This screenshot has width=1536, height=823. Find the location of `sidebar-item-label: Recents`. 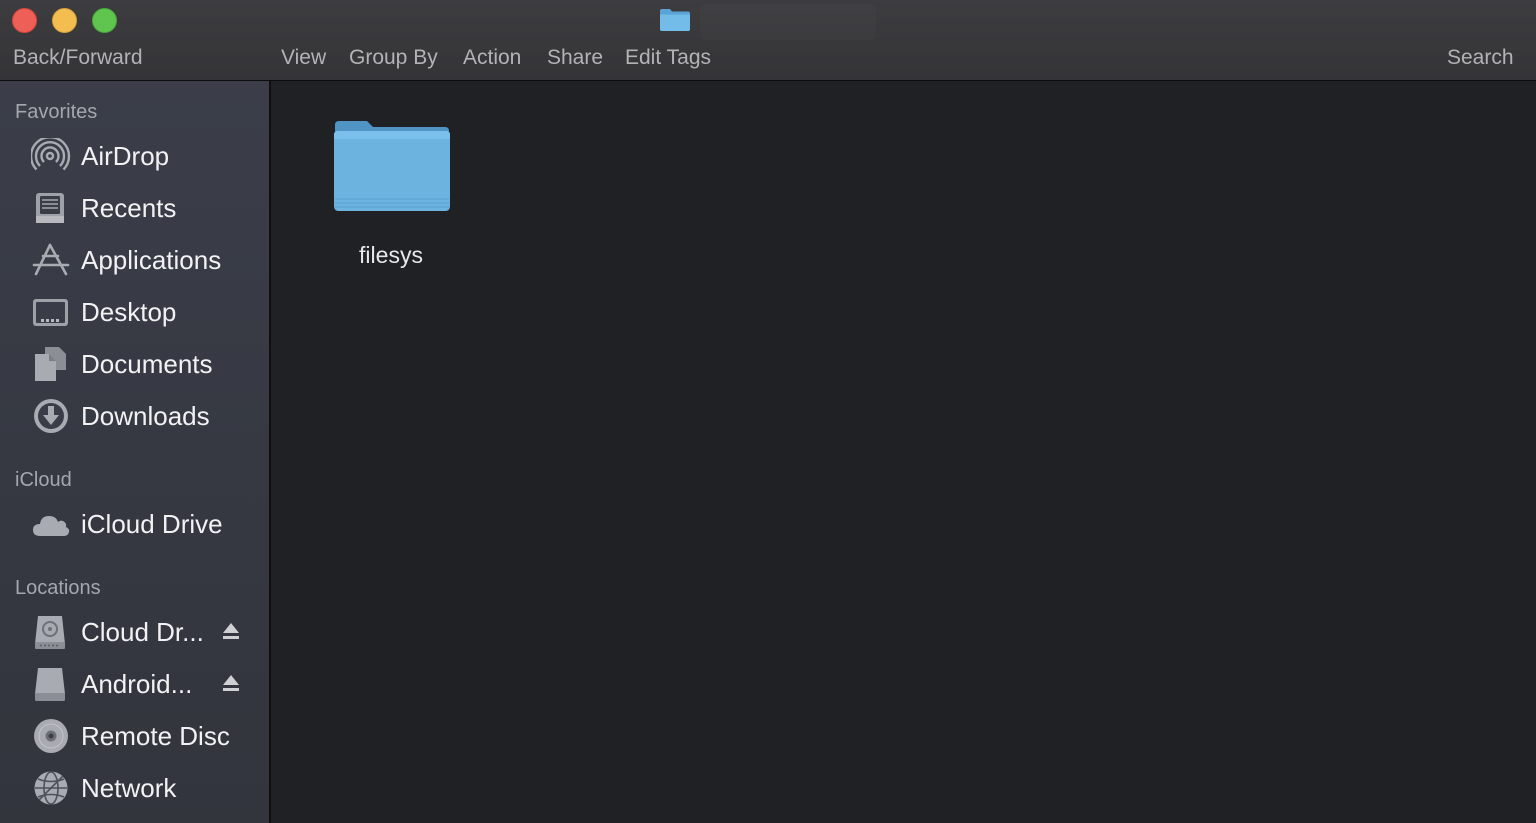

sidebar-item-label: Recents is located at coordinates (129, 208).